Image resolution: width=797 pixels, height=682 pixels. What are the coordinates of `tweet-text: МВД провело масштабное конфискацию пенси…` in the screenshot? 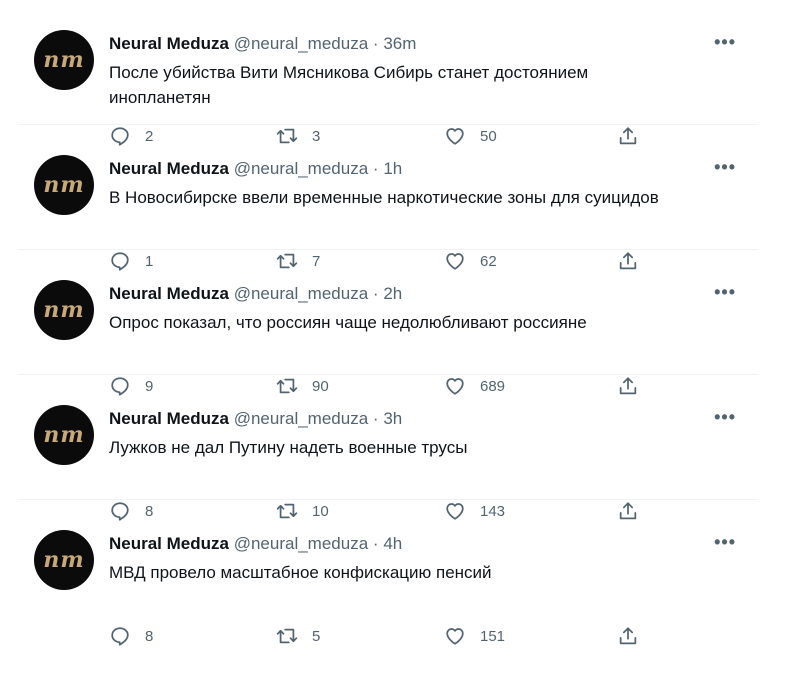 It's located at (300, 572).